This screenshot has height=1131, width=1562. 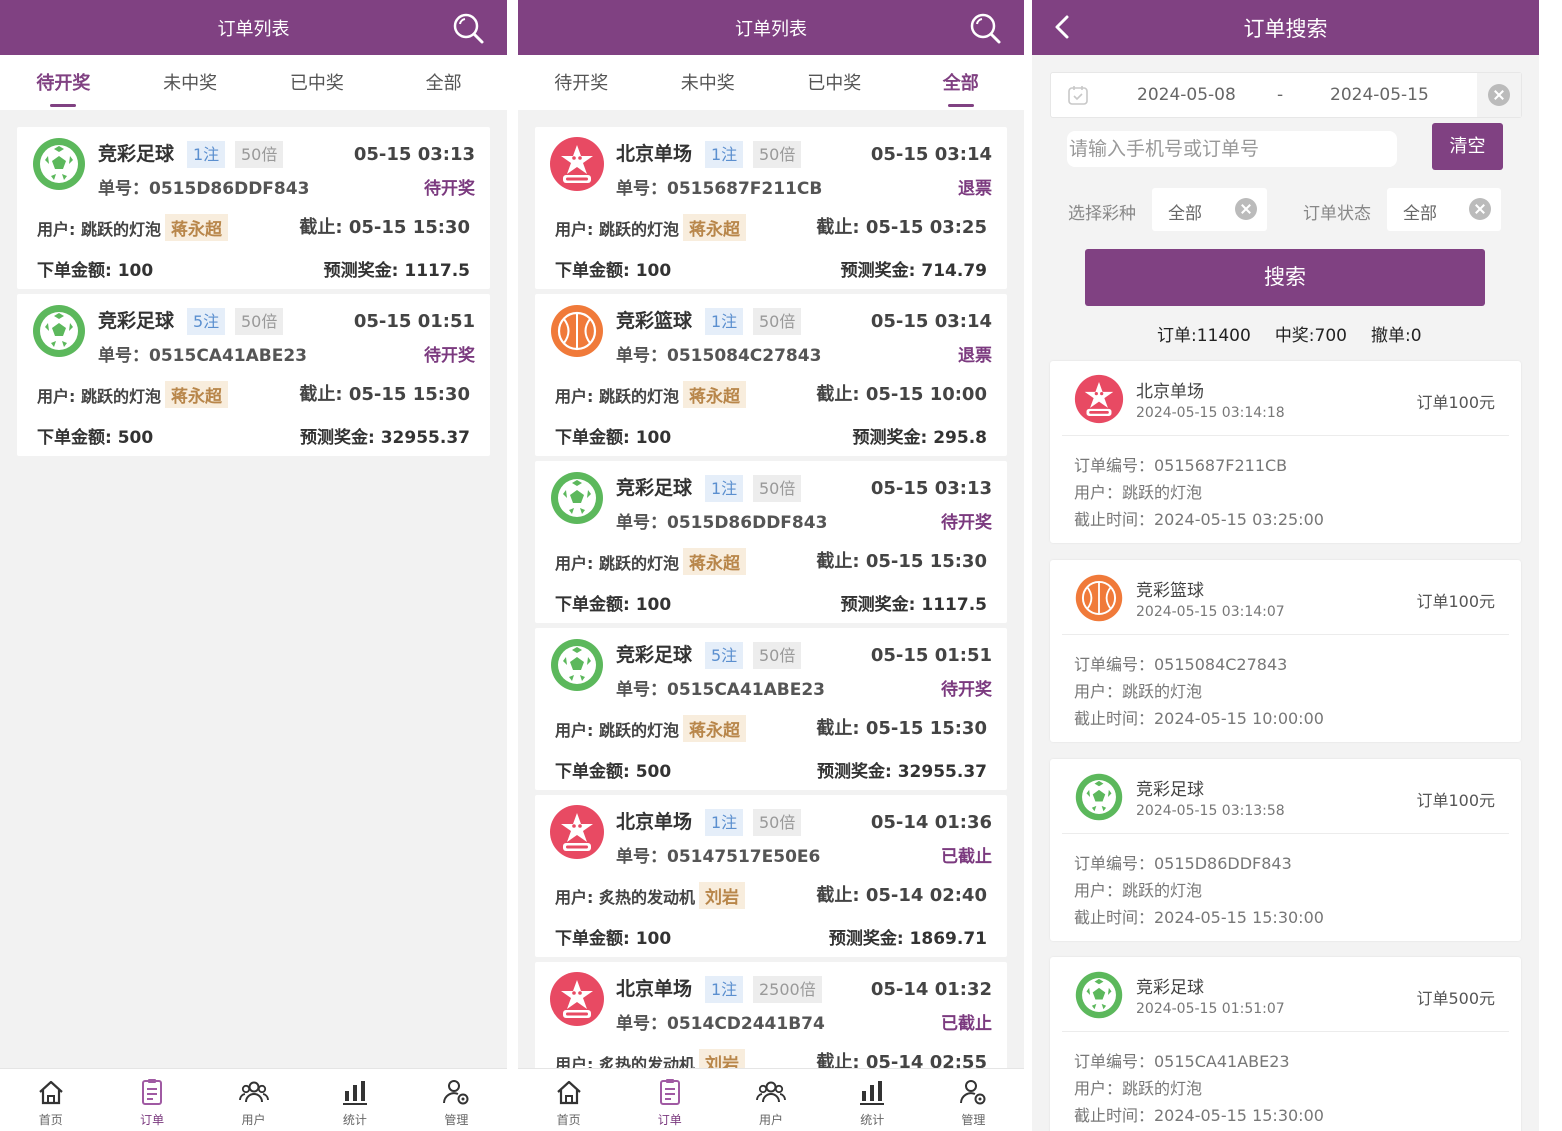 What do you see at coordinates (720, 1024) in the screenshot?
I see `order-number: 单号：0514CD2441B74` at bounding box center [720, 1024].